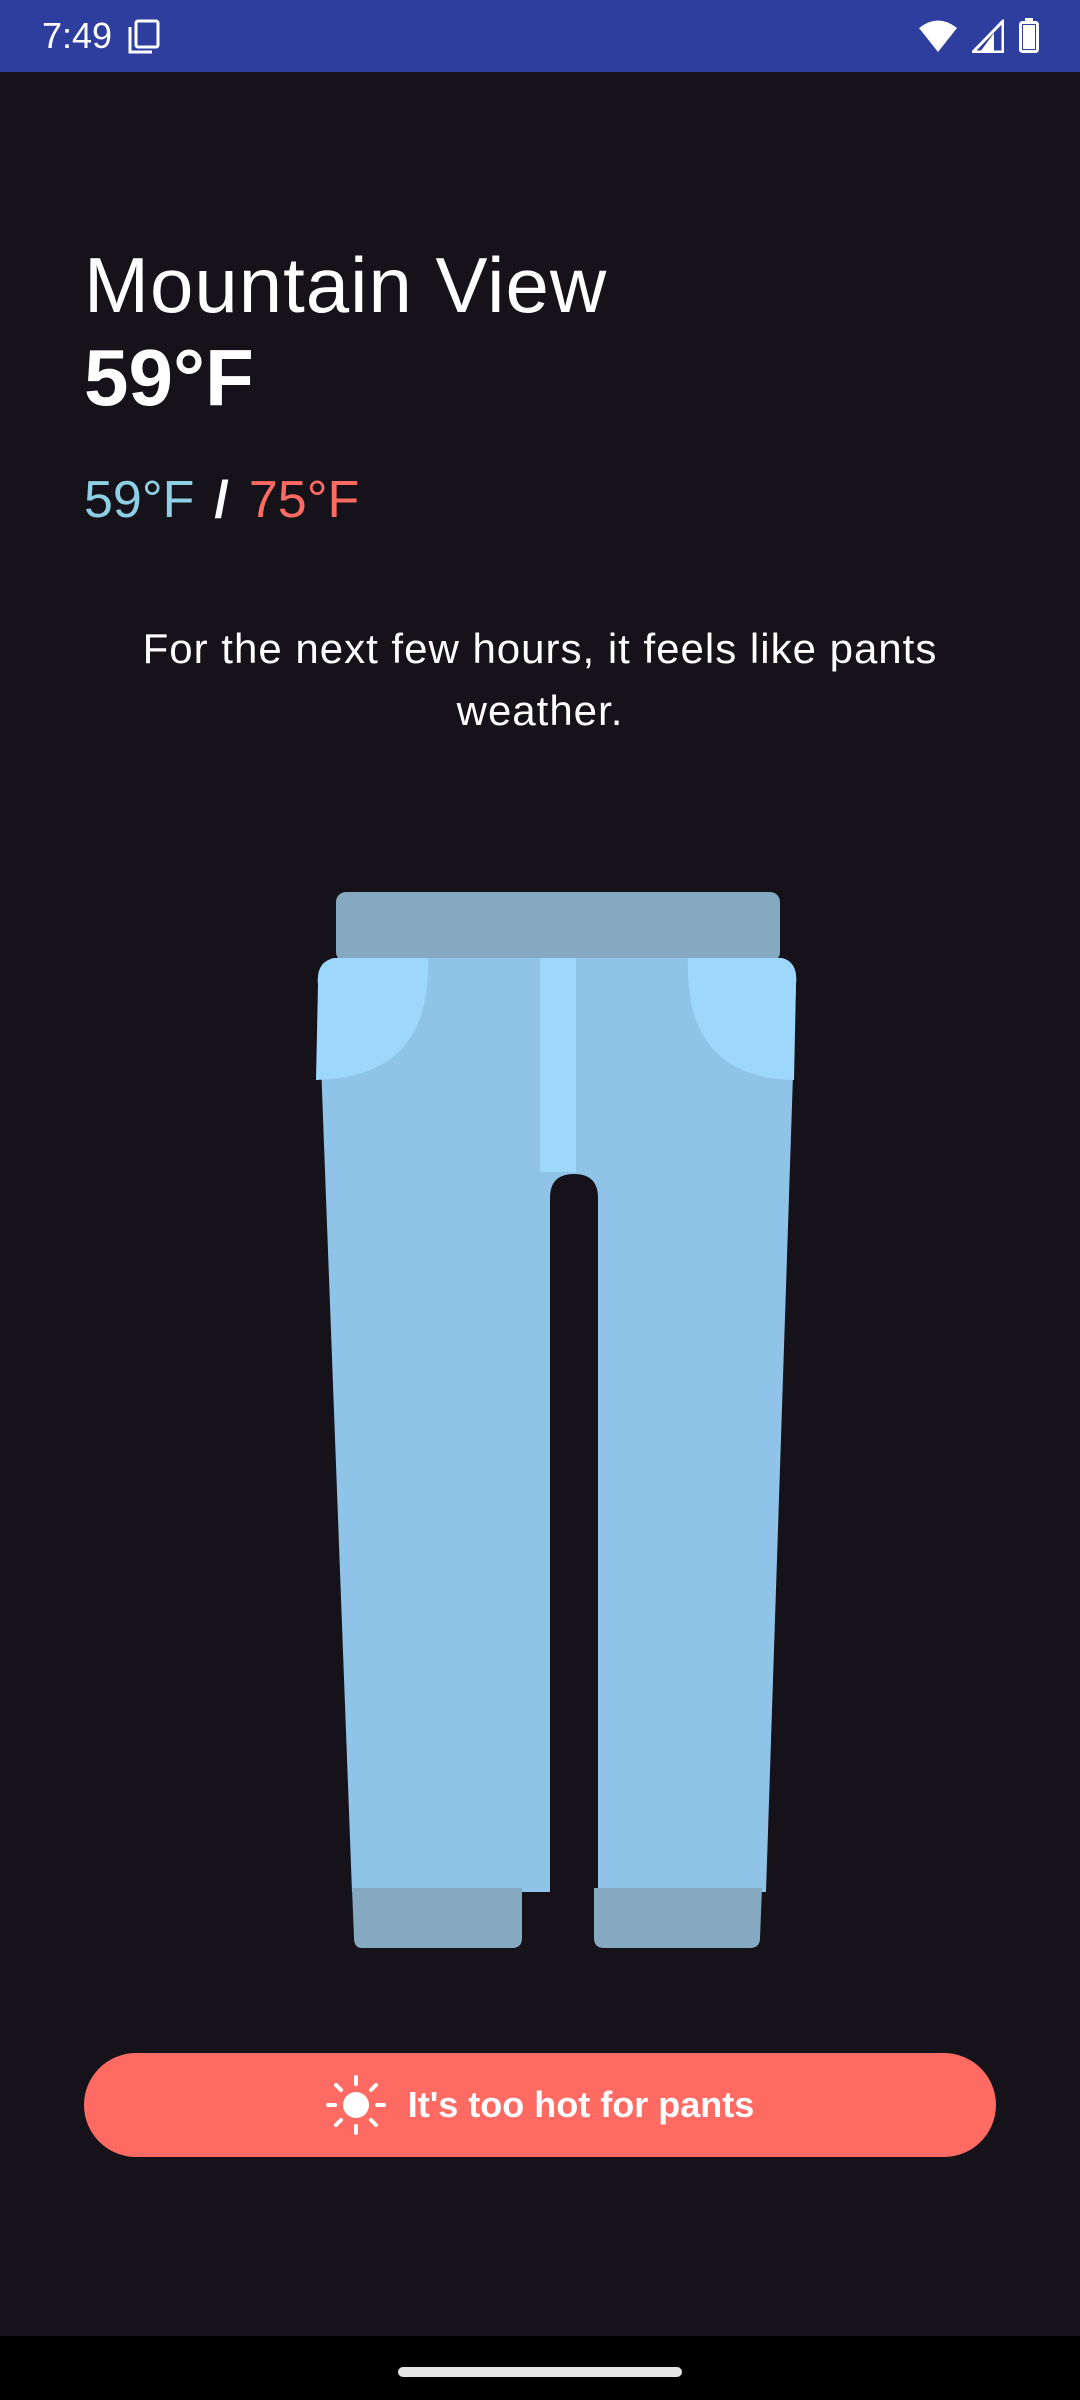  What do you see at coordinates (558, 927) in the screenshot?
I see `pants-waistband` at bounding box center [558, 927].